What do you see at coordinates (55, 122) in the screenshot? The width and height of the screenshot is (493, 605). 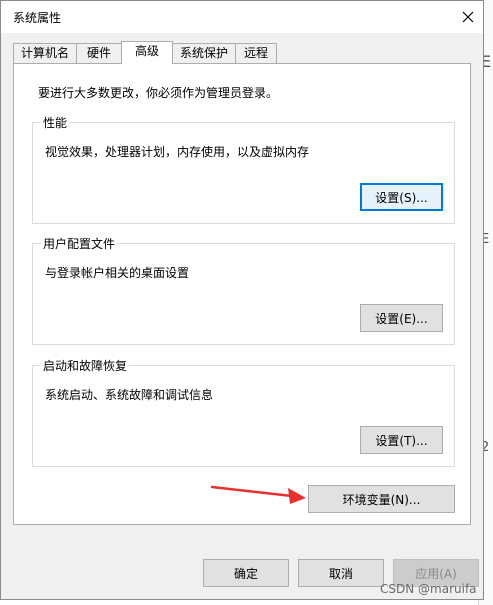 I see `performance-group-title: 性能` at bounding box center [55, 122].